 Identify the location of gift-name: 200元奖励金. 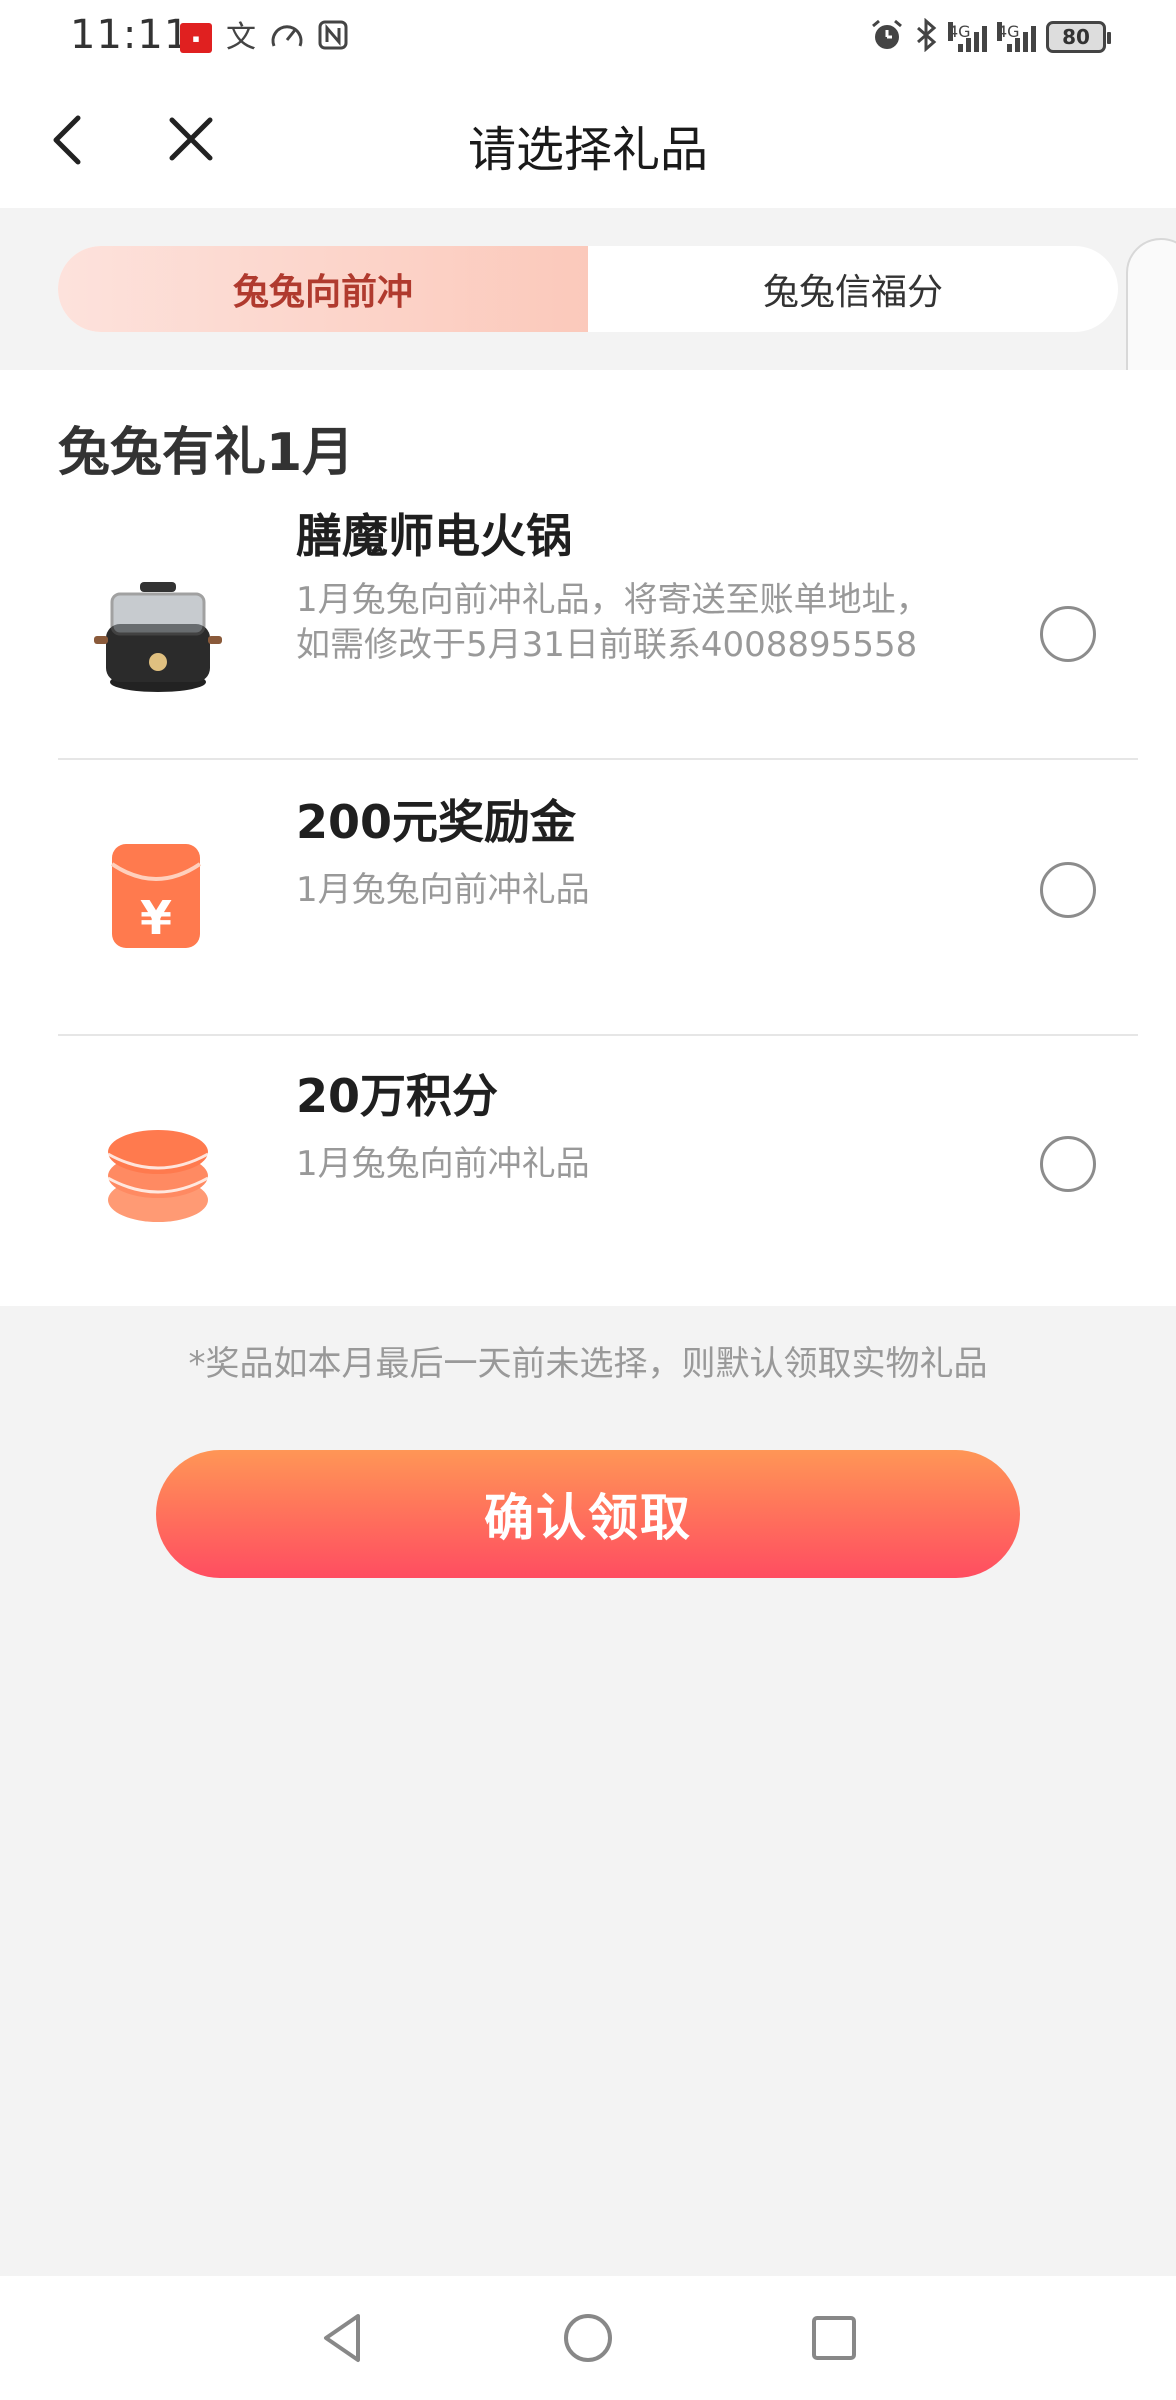
(436, 822).